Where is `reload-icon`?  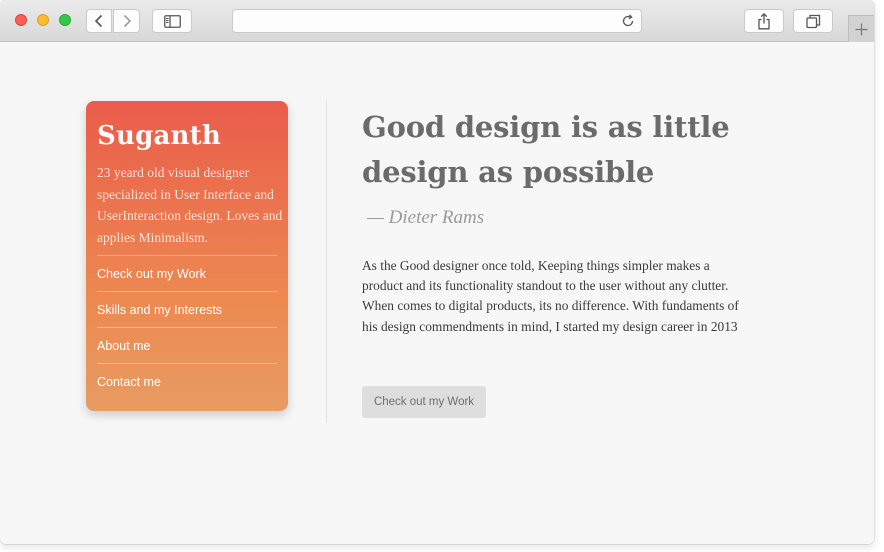
reload-icon is located at coordinates (628, 21).